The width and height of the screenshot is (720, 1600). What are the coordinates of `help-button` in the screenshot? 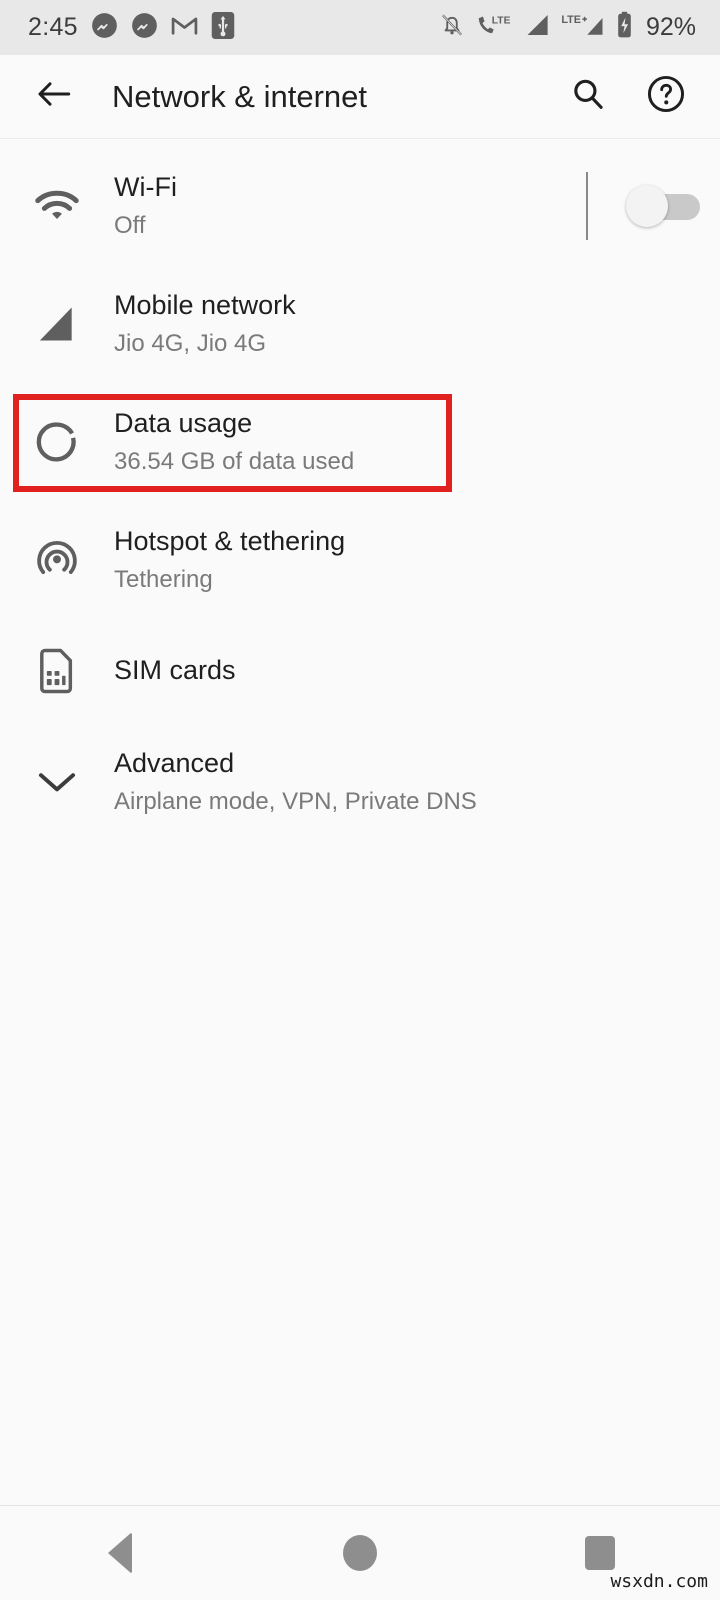 It's located at (666, 97).